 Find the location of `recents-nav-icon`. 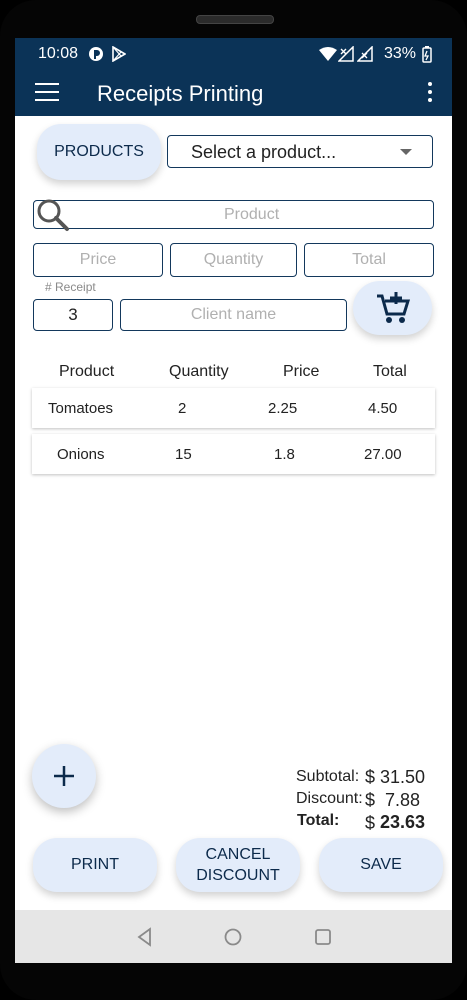

recents-nav-icon is located at coordinates (323, 937).